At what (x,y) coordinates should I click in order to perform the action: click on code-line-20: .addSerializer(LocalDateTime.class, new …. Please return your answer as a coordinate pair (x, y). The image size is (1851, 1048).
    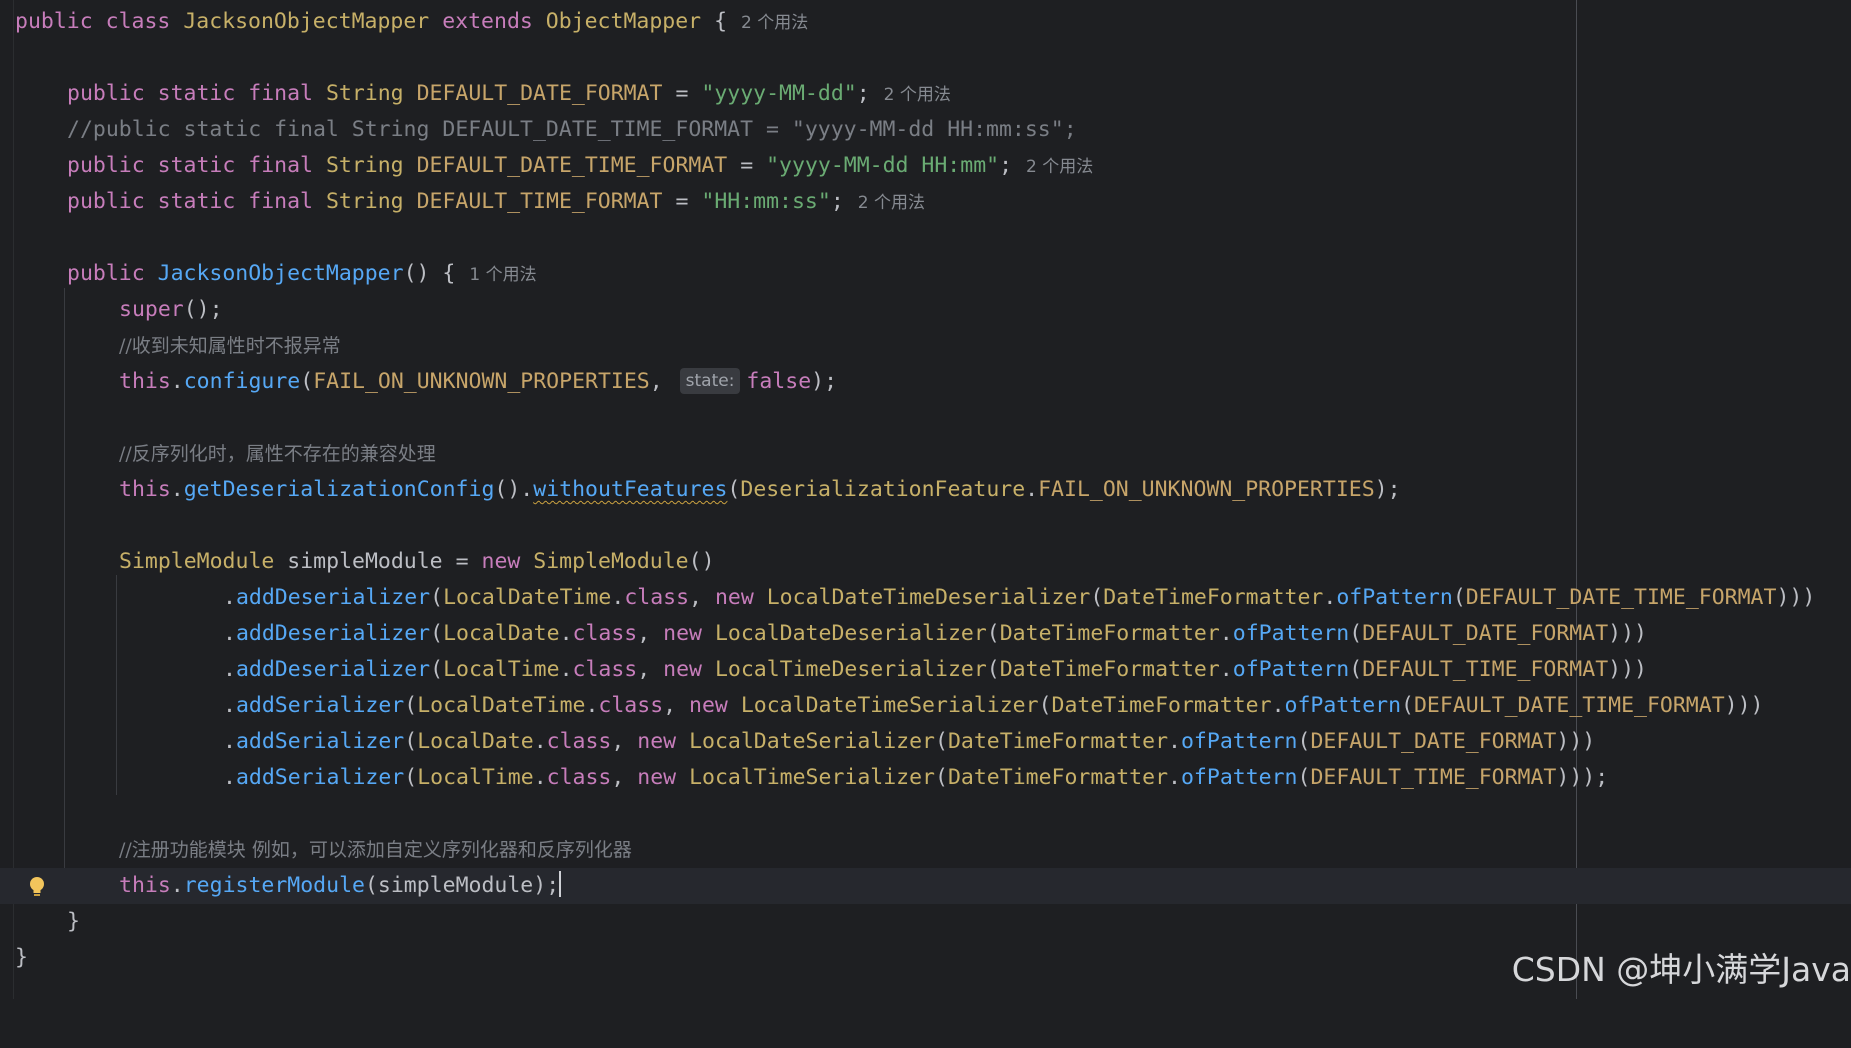
    Looking at the image, I should click on (925, 706).